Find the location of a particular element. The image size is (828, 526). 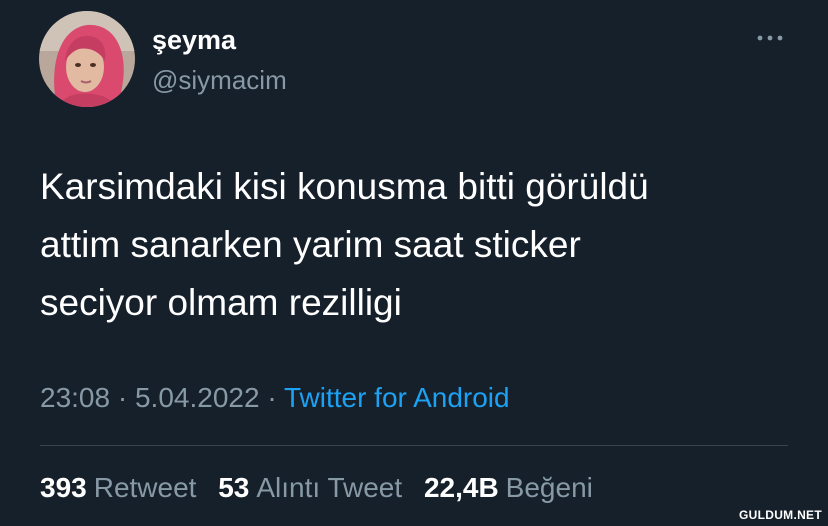

avatar is located at coordinates (87, 59).